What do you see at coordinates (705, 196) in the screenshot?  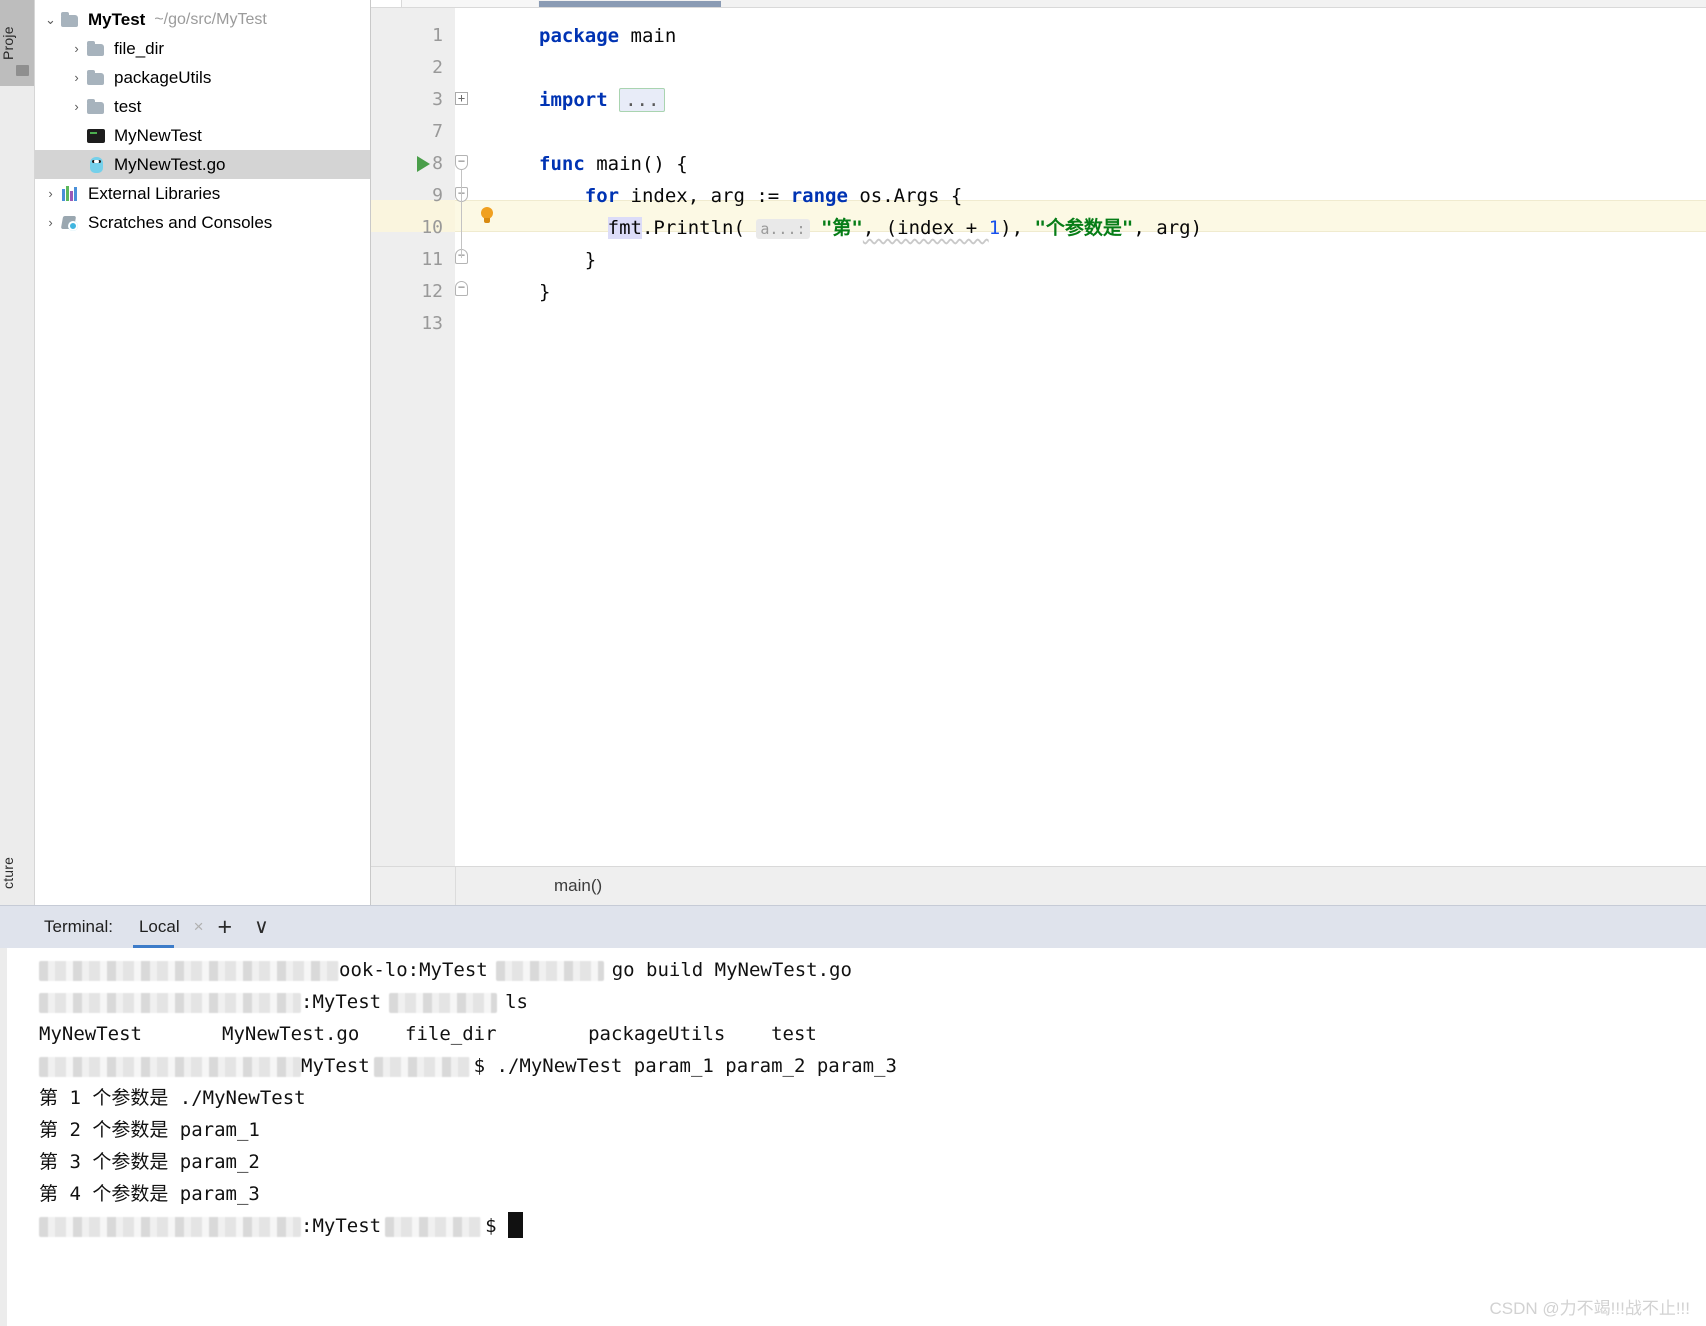 I see `code-text: index, arg :=` at bounding box center [705, 196].